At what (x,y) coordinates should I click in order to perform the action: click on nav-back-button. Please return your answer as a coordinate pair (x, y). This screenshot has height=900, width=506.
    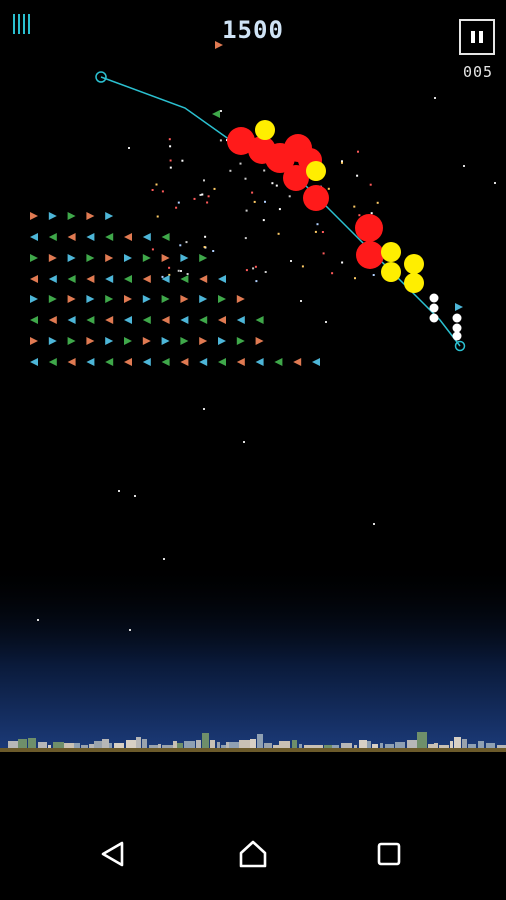
    Looking at the image, I should click on (113, 854).